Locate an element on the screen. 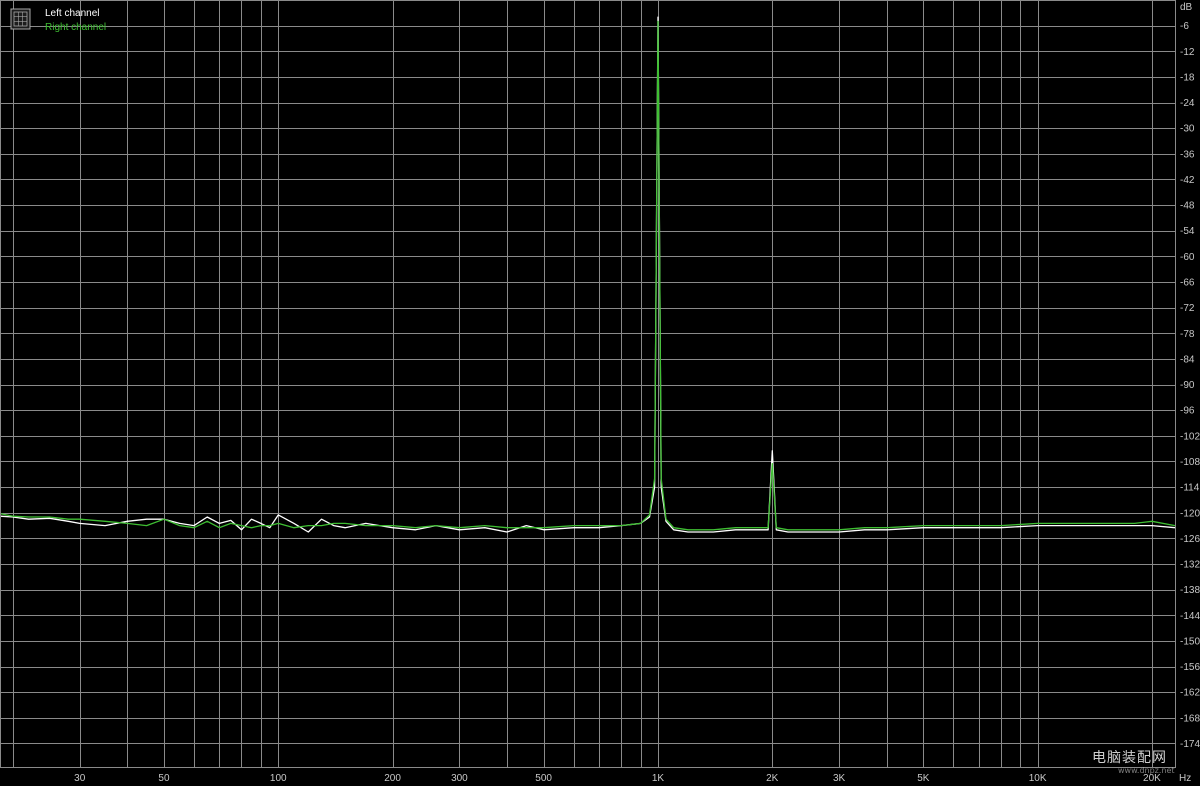 The height and width of the screenshot is (786, 1200). y-tick-label: -162 is located at coordinates (1190, 693).